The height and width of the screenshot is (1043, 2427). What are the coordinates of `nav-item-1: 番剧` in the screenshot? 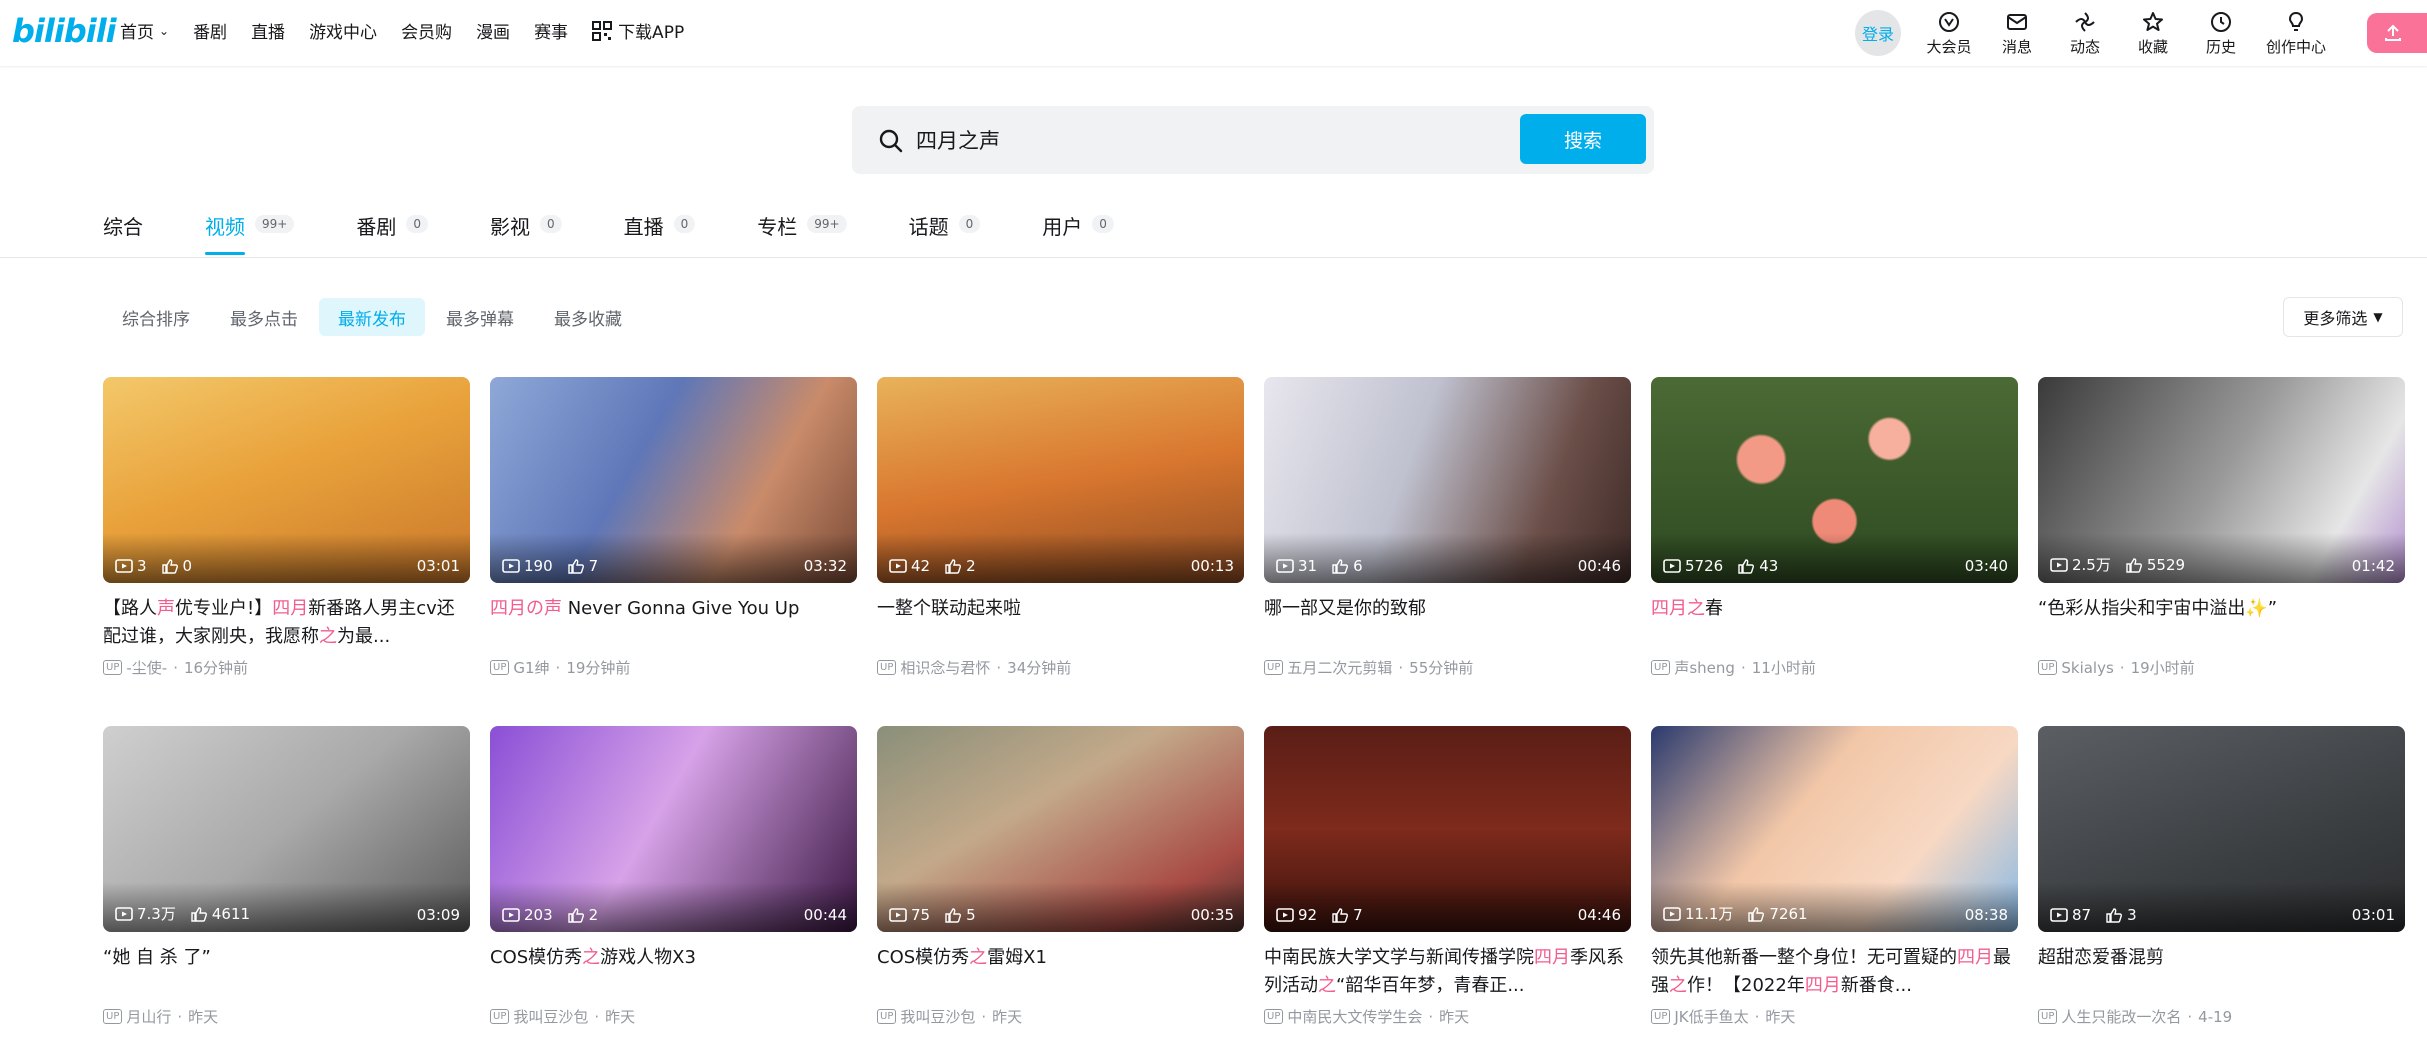 It's located at (210, 30).